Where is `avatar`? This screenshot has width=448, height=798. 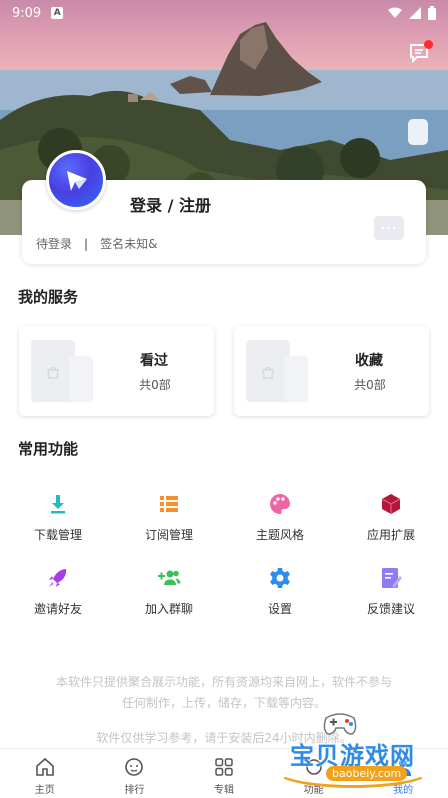
avatar is located at coordinates (76, 180).